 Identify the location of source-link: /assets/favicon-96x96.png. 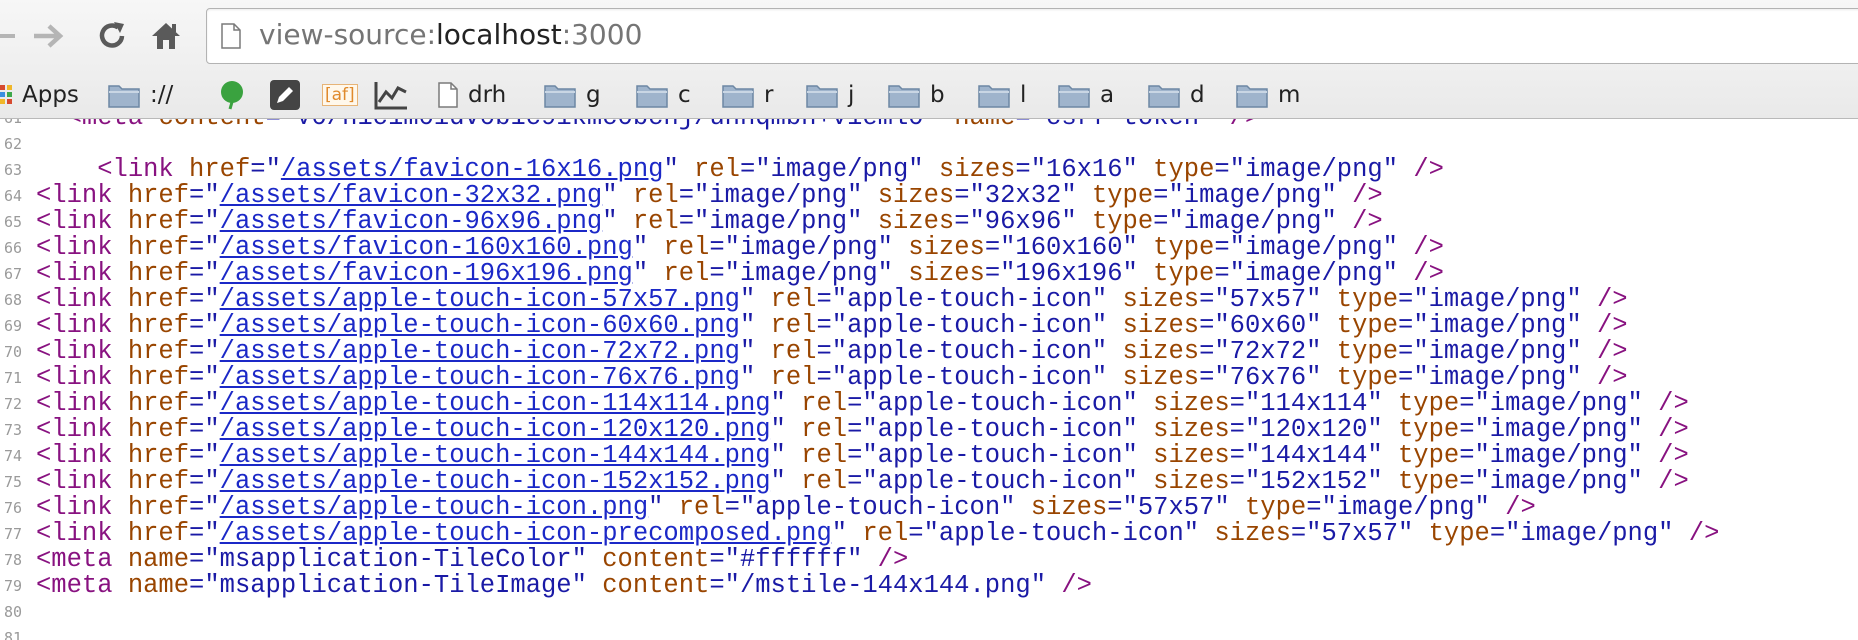
(411, 221).